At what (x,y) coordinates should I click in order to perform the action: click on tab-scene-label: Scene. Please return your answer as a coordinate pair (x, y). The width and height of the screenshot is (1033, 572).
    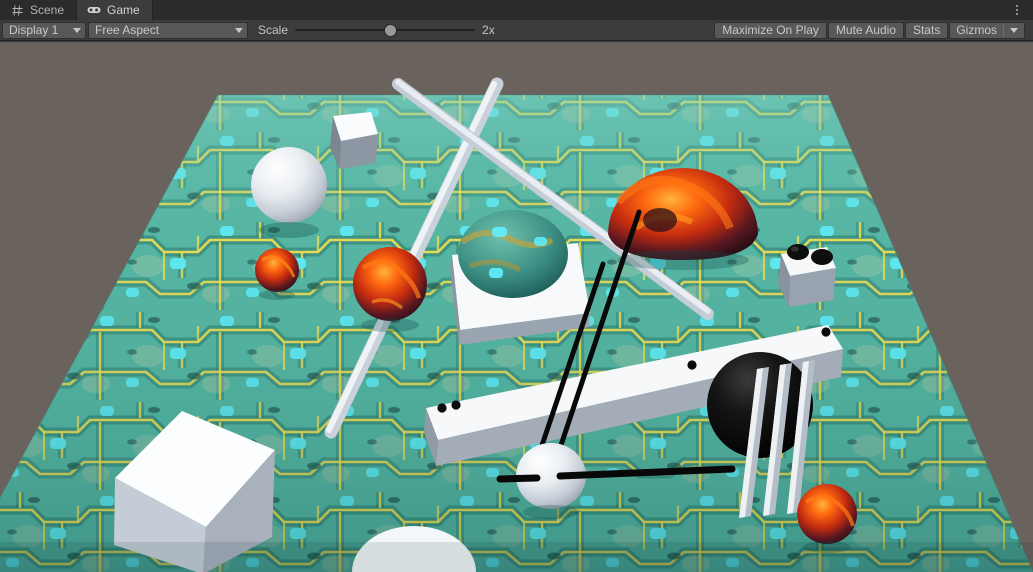
    Looking at the image, I should click on (47, 10).